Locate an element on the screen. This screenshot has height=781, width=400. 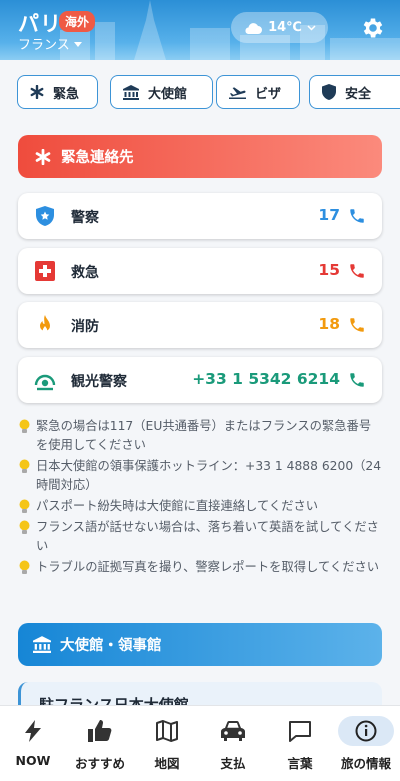
contact-number: 18 is located at coordinates (329, 324).